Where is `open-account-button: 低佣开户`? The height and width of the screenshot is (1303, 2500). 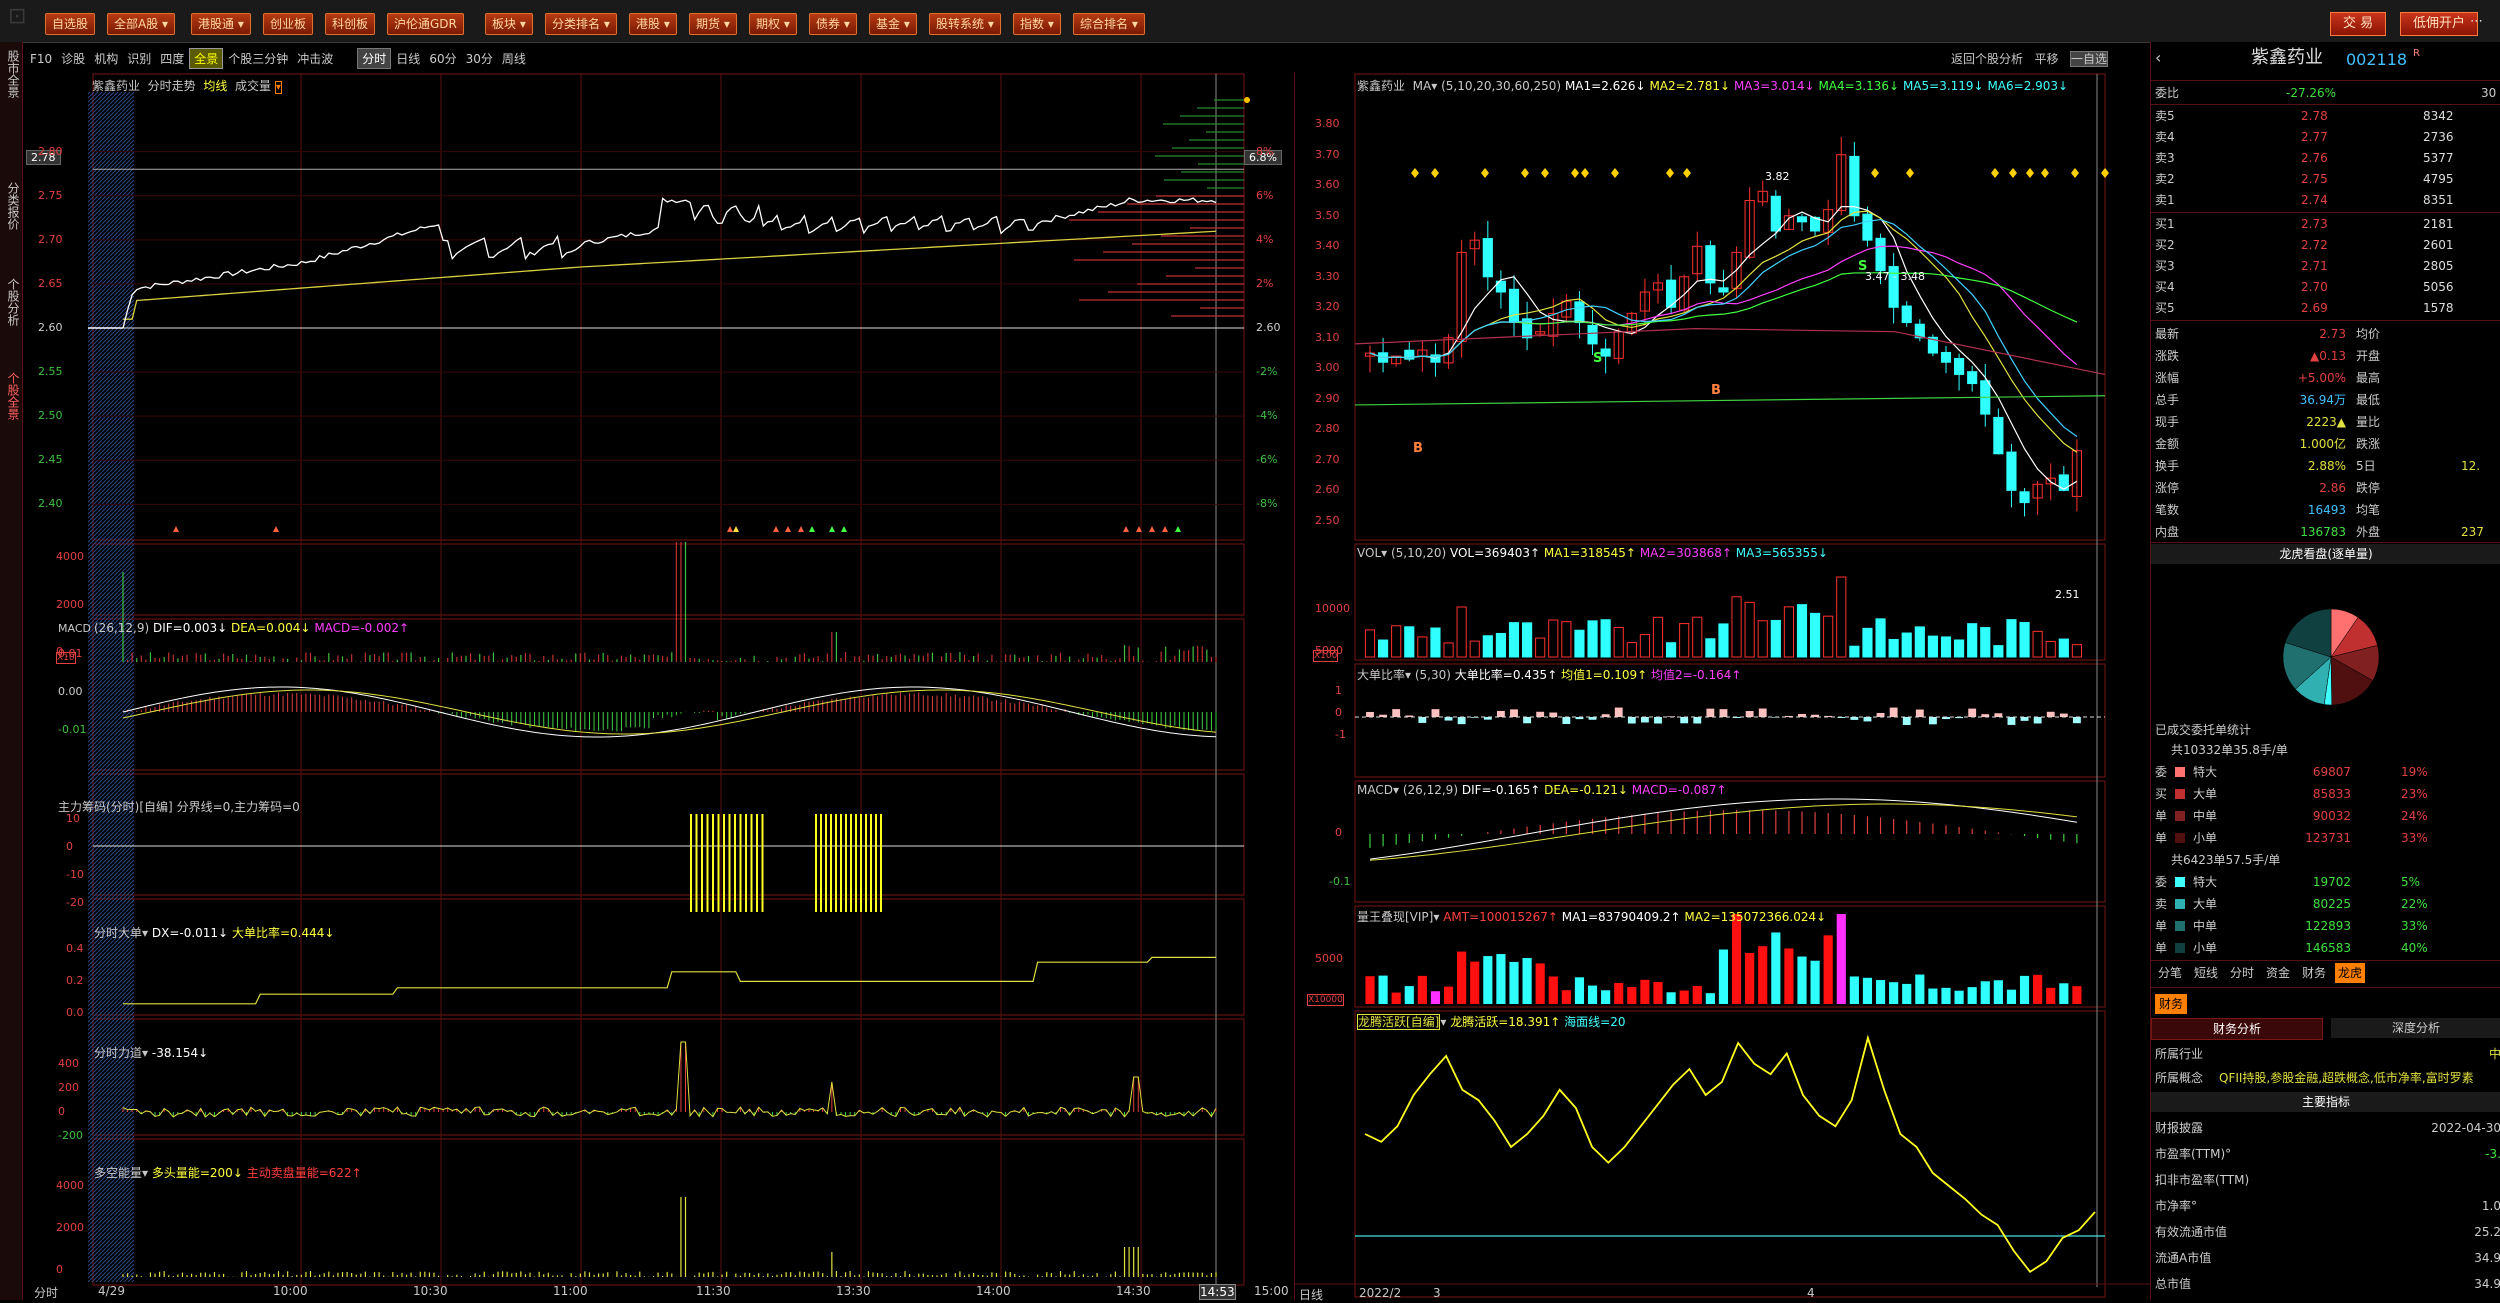
open-account-button: 低佣开户 is located at coordinates (2439, 24).